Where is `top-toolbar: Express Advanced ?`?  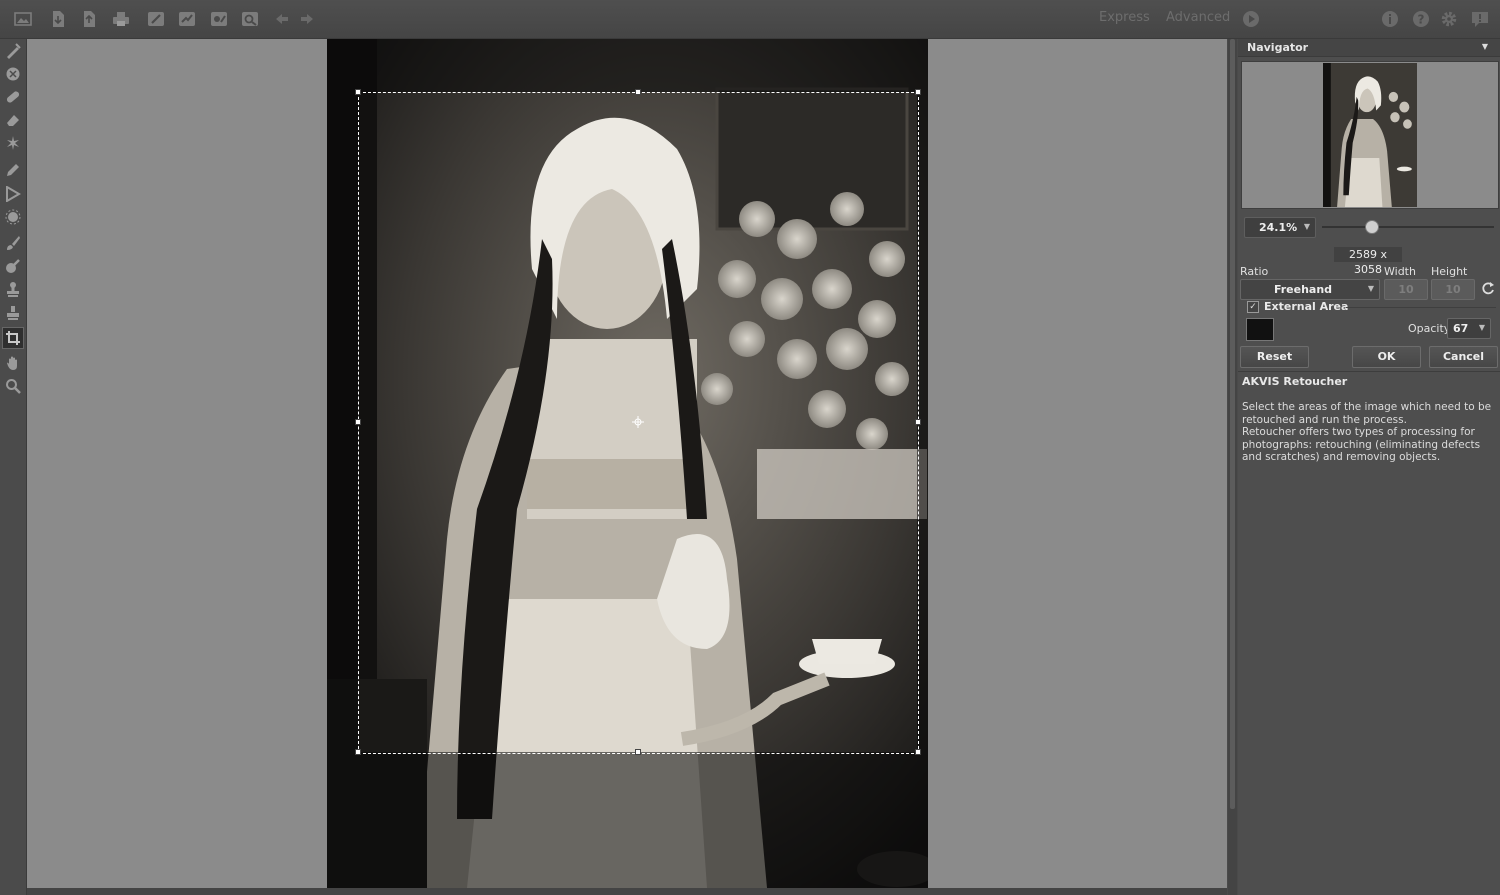 top-toolbar: Express Advanced ? is located at coordinates (750, 19).